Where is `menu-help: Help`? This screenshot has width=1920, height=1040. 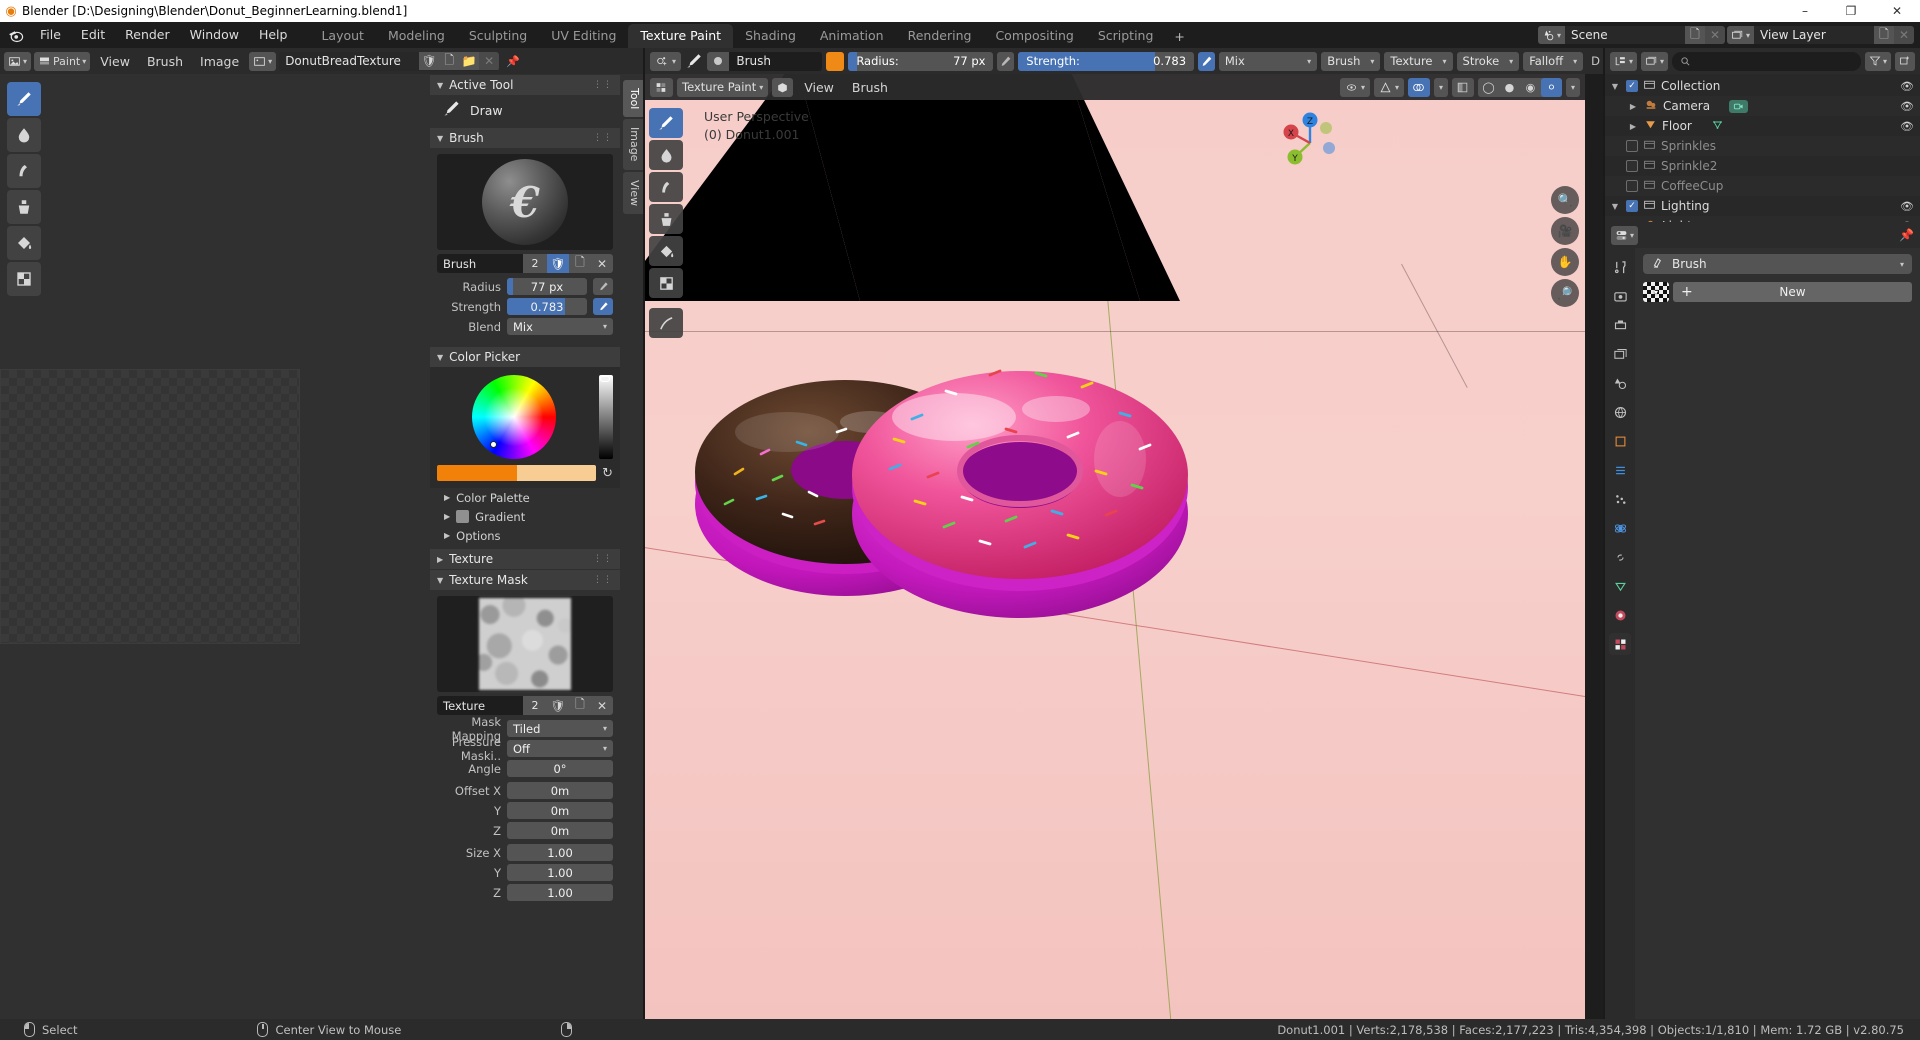
menu-help: Help is located at coordinates (273, 35).